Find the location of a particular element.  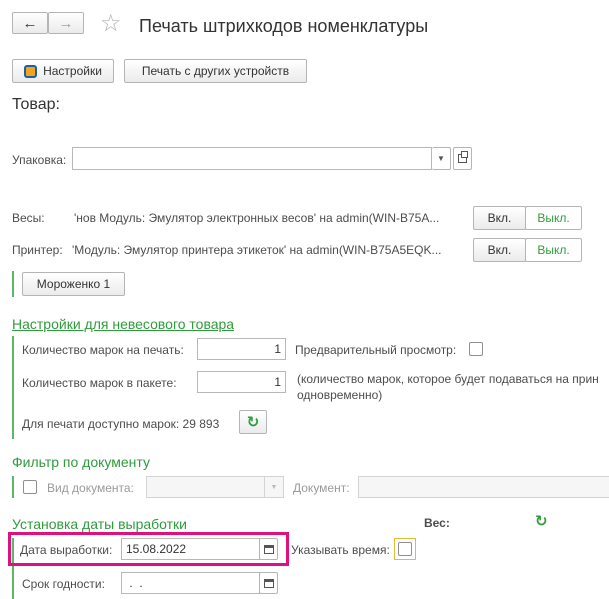

shelf-life-calendar-button is located at coordinates (268, 583).